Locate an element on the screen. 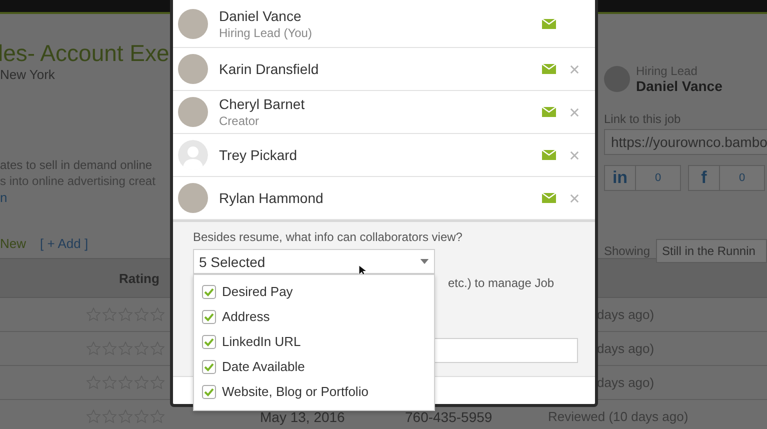 This screenshot has width=767, height=429. add-link: [ + Add ] is located at coordinates (64, 243).